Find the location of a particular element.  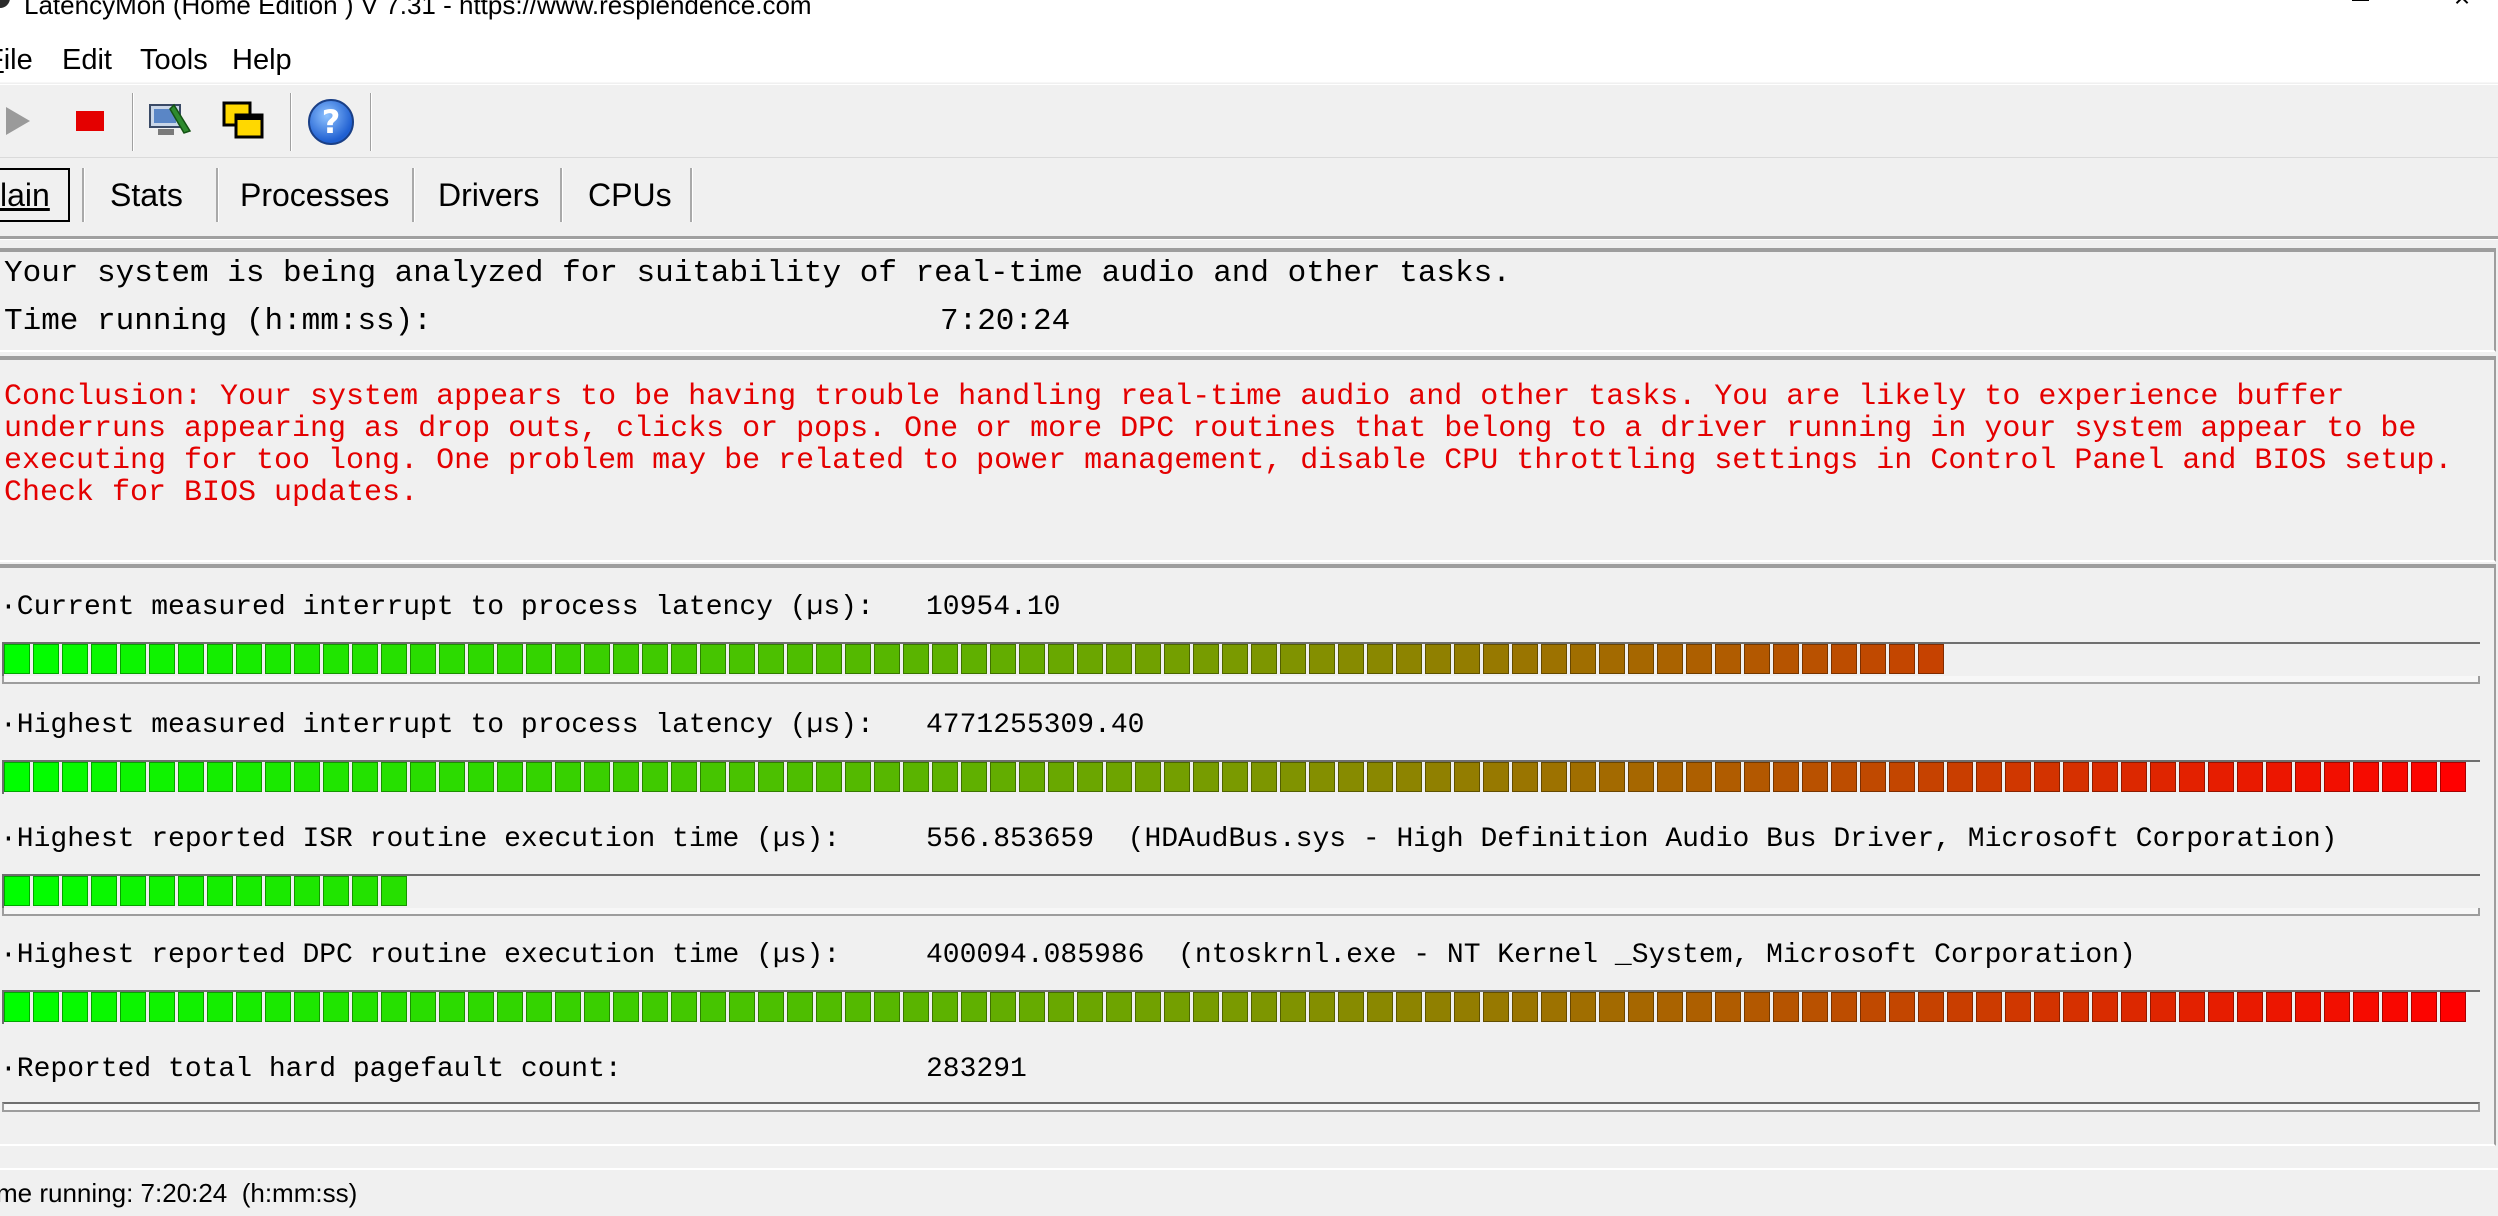

latency-bar is located at coordinates (207, 892).